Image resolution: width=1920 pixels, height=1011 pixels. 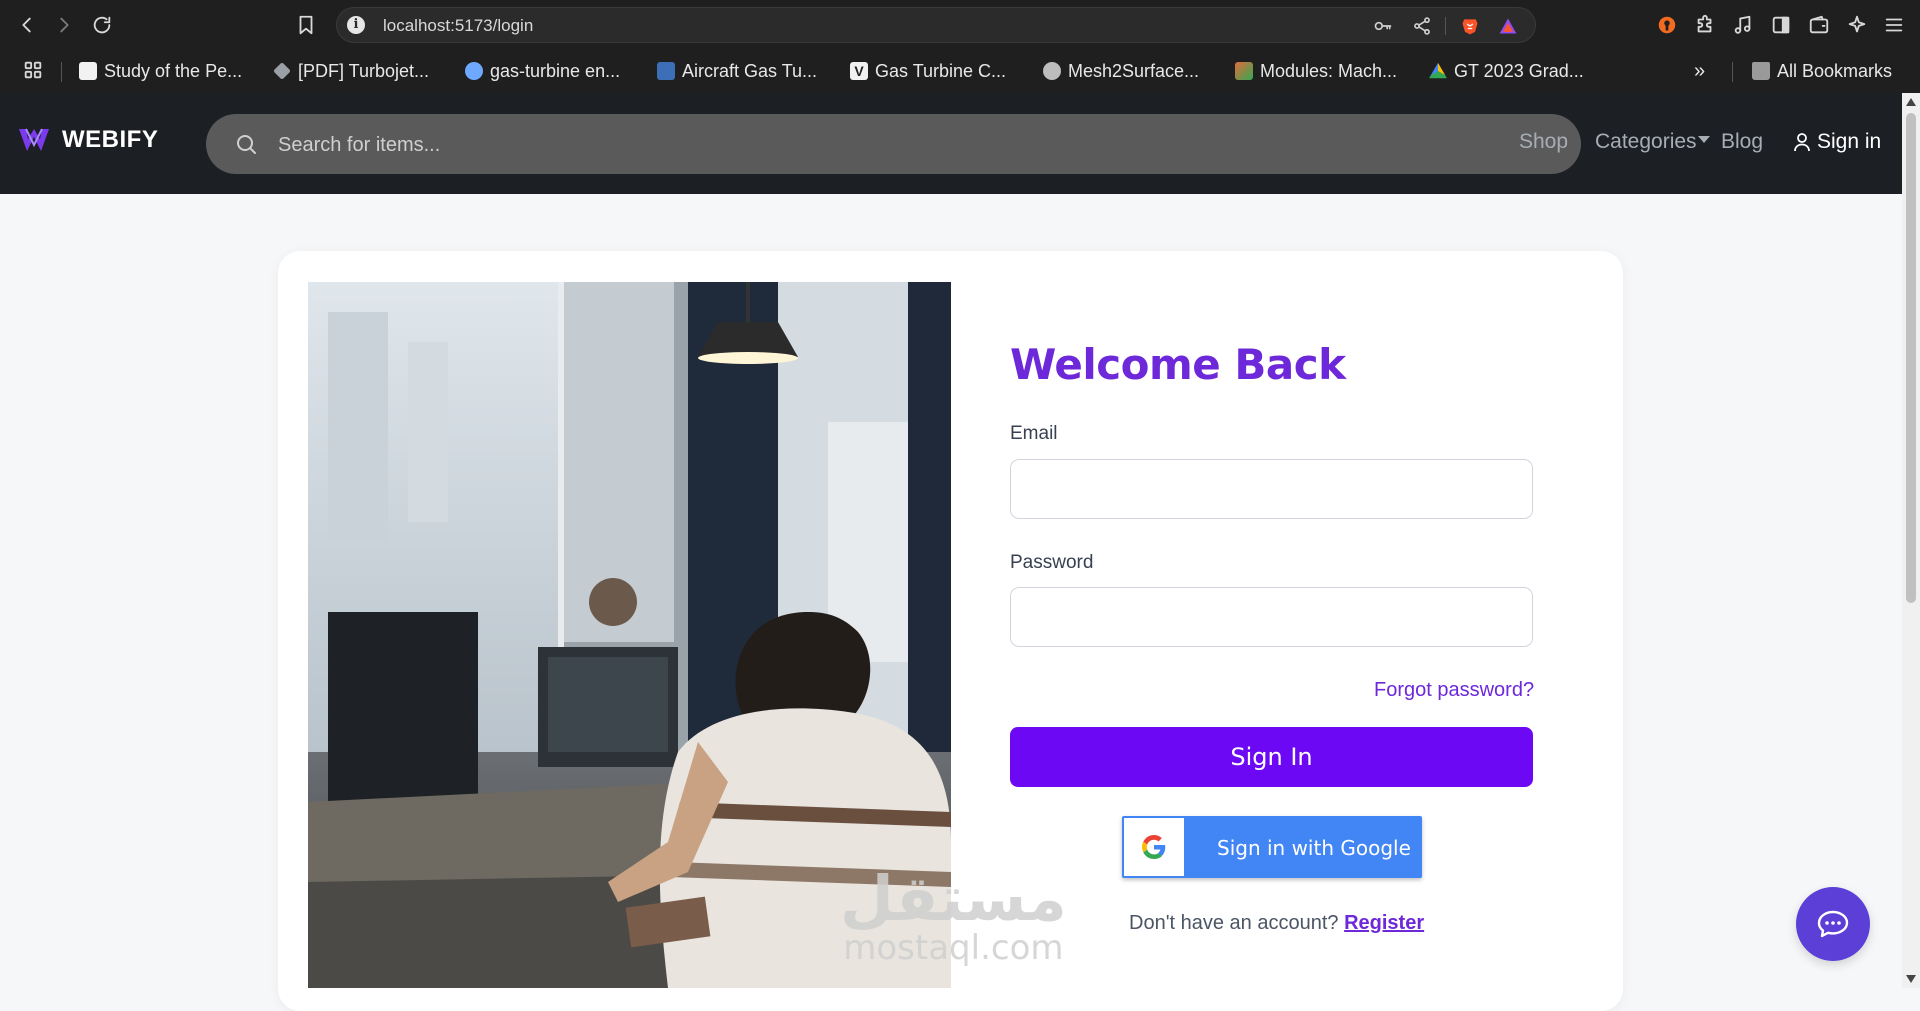 What do you see at coordinates (1911, 358) in the screenshot?
I see `scrollbar-thumb` at bounding box center [1911, 358].